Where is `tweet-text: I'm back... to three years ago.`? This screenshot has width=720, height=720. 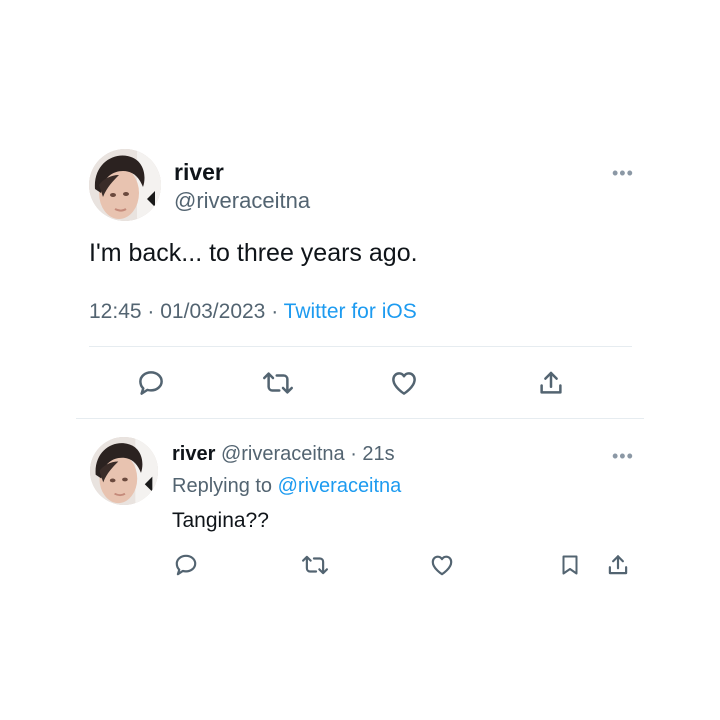 tweet-text: I'm back... to three years ago. is located at coordinates (253, 253).